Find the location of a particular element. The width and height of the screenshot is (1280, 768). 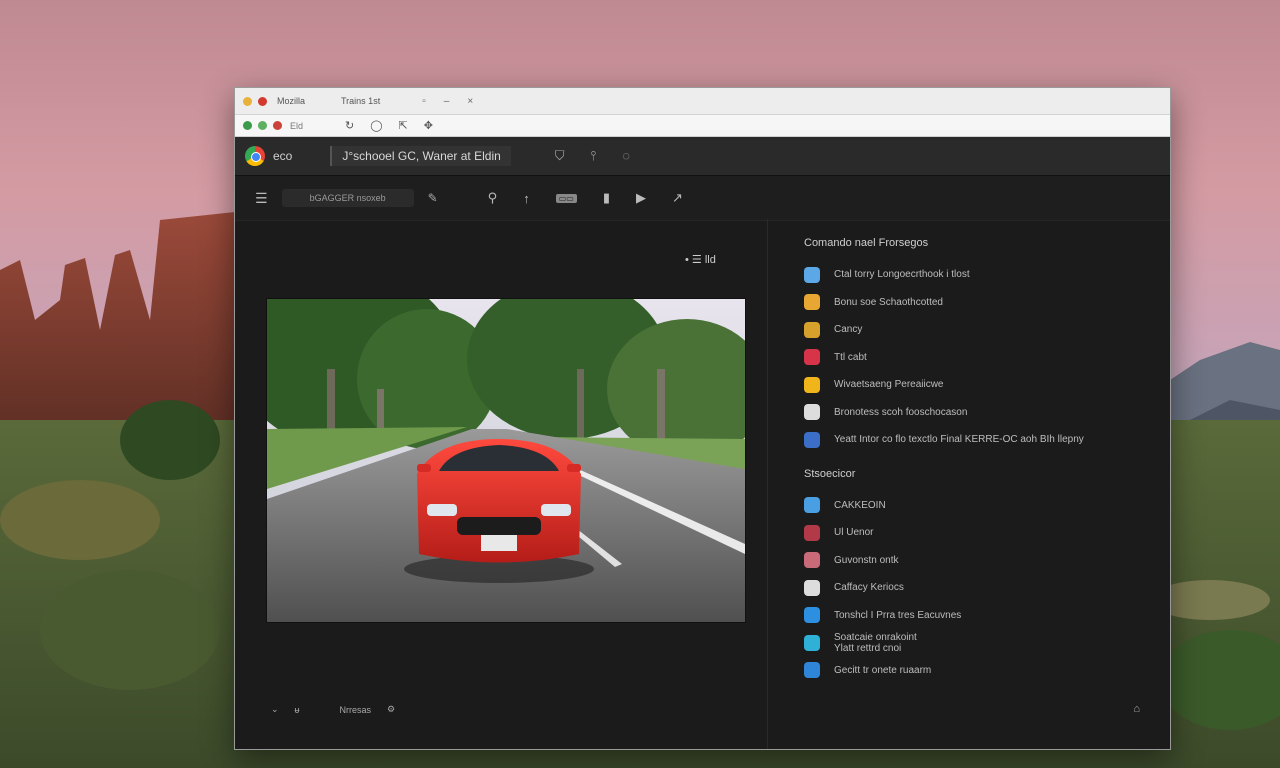

minimize-button is located at coordinates (247, 101).